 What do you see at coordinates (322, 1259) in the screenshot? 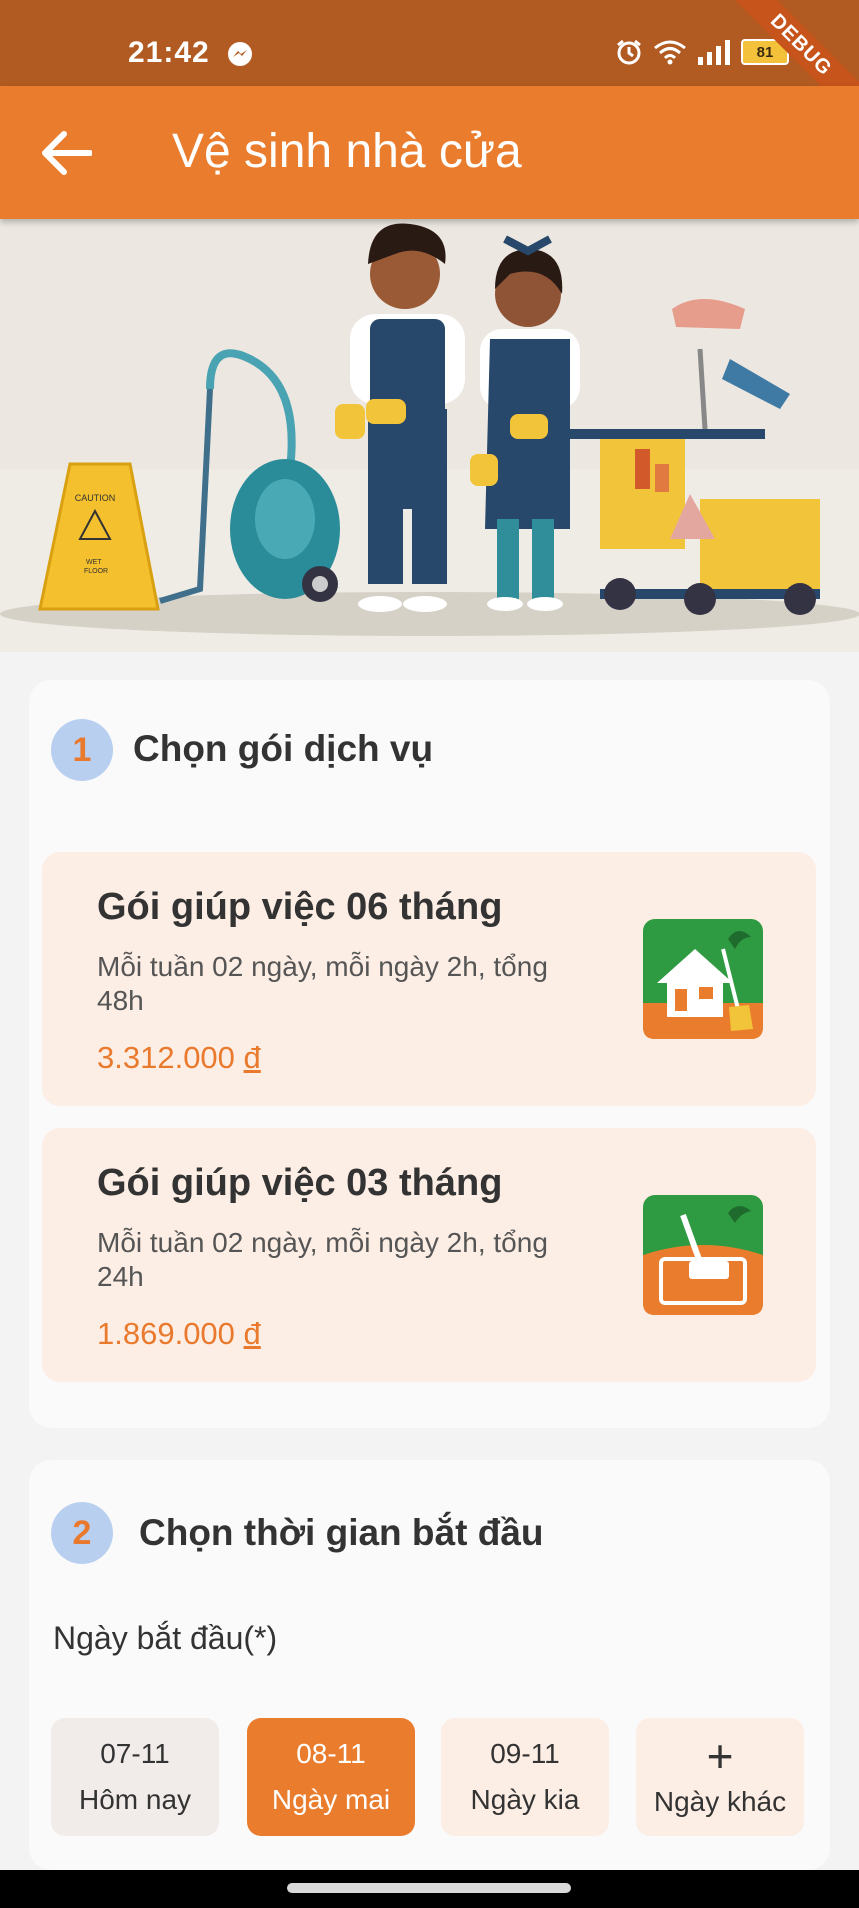
I see `package-description: Mỗi tuần 02 ngày, mỗi ngày 2h, tổng 24h` at bounding box center [322, 1259].